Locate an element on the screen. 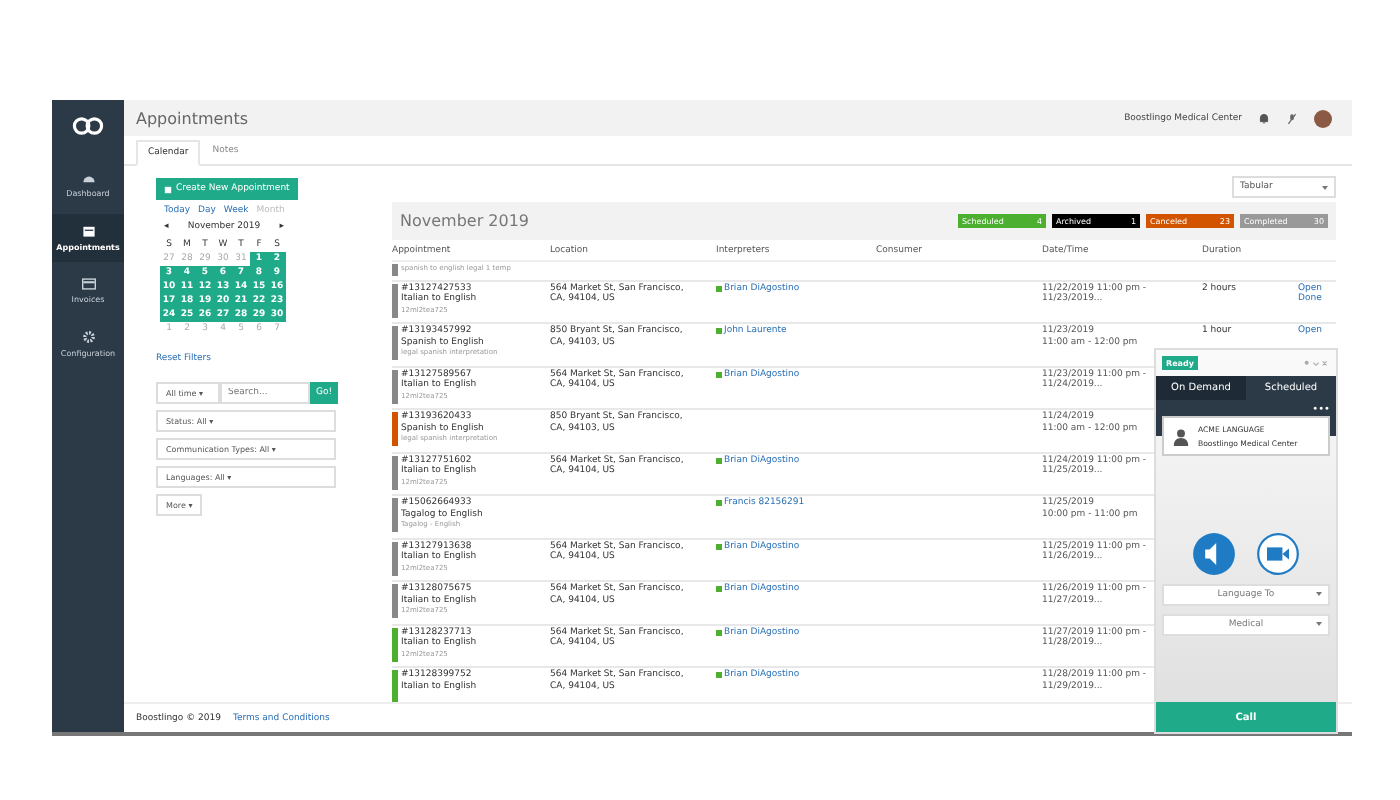 The height and width of the screenshot is (800, 1400). speaker-button is located at coordinates (1214, 554).